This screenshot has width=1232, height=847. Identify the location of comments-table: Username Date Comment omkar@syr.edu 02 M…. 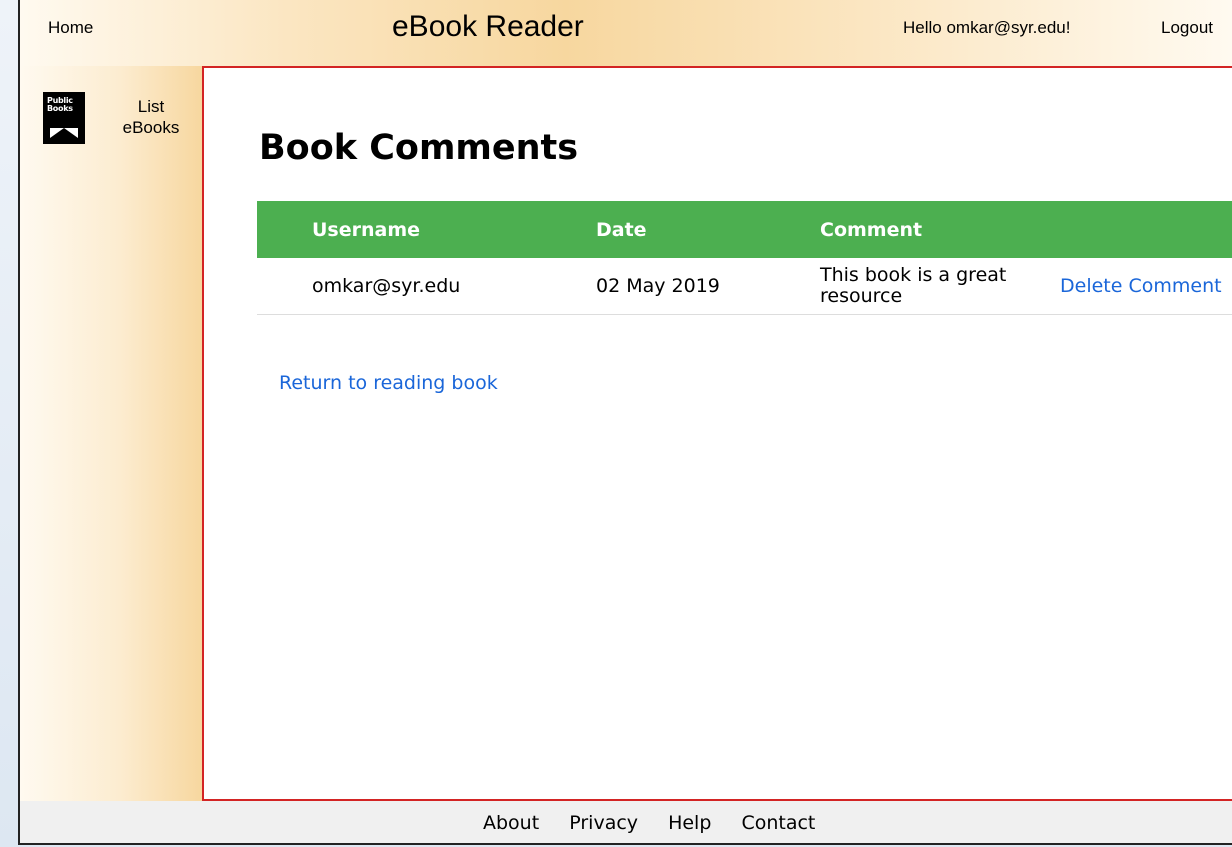
(744, 258).